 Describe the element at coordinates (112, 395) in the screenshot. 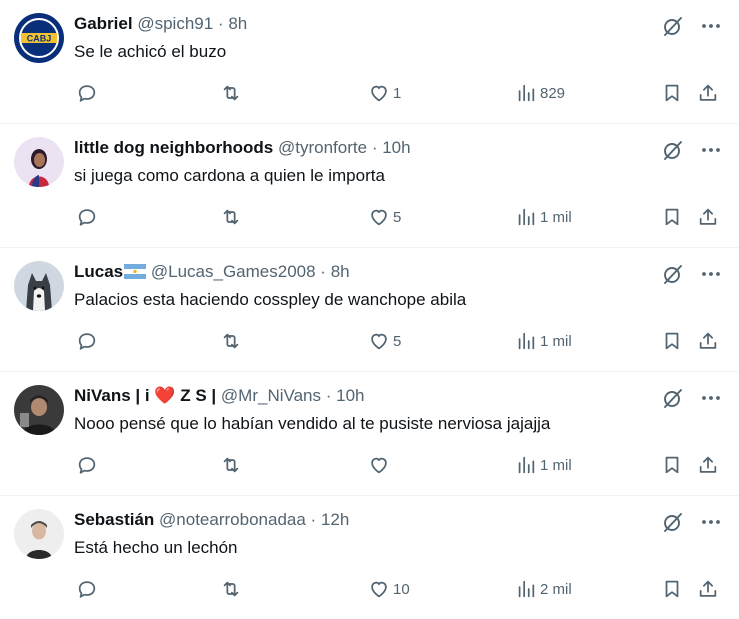

I see `author-name: NiVans | i` at that location.